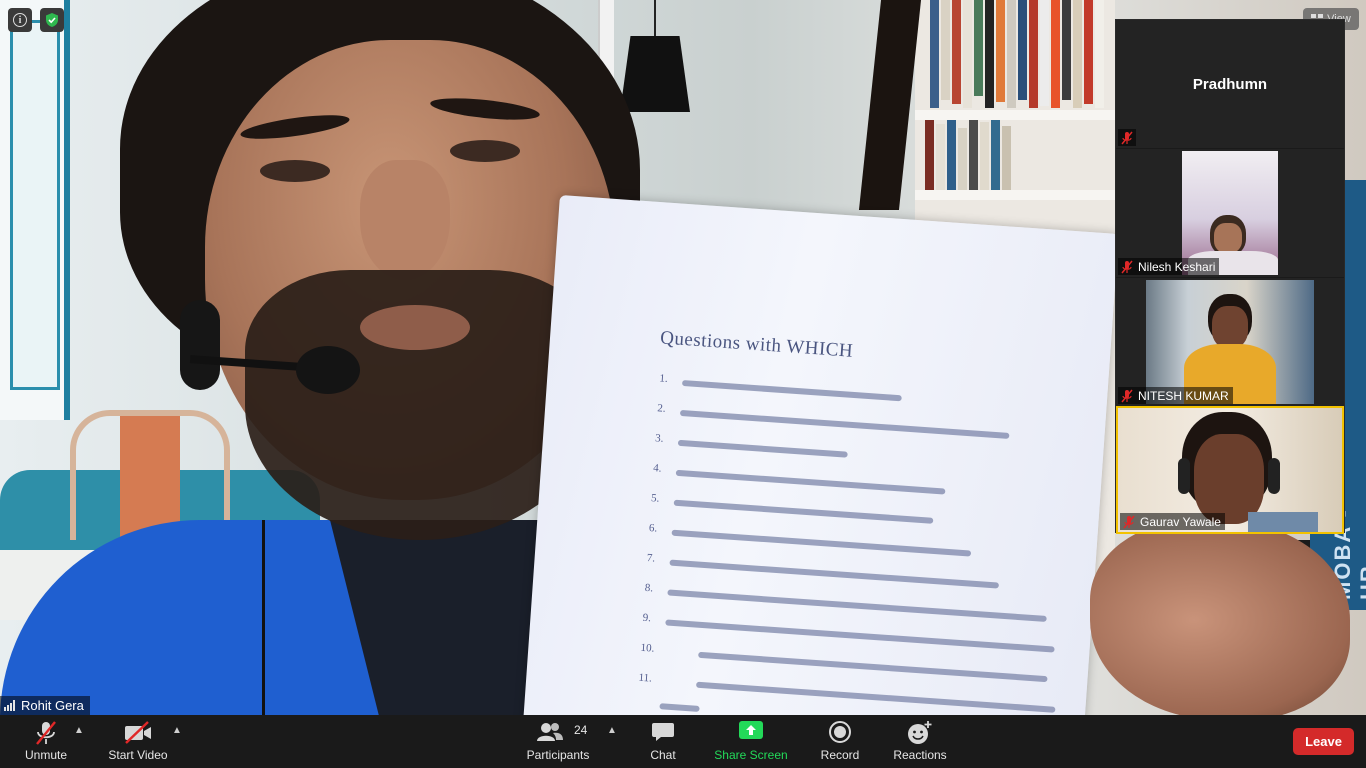 The image size is (1366, 768). What do you see at coordinates (647, 618) in the screenshot?
I see `paper-number: 9.` at bounding box center [647, 618].